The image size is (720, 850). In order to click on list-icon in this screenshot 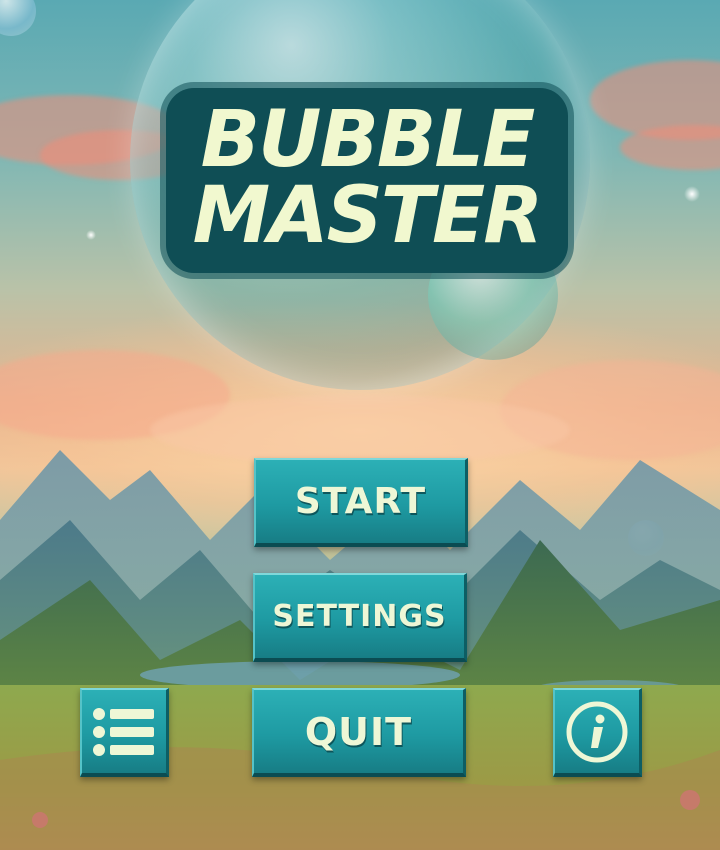, I will do `click(124, 731)`.